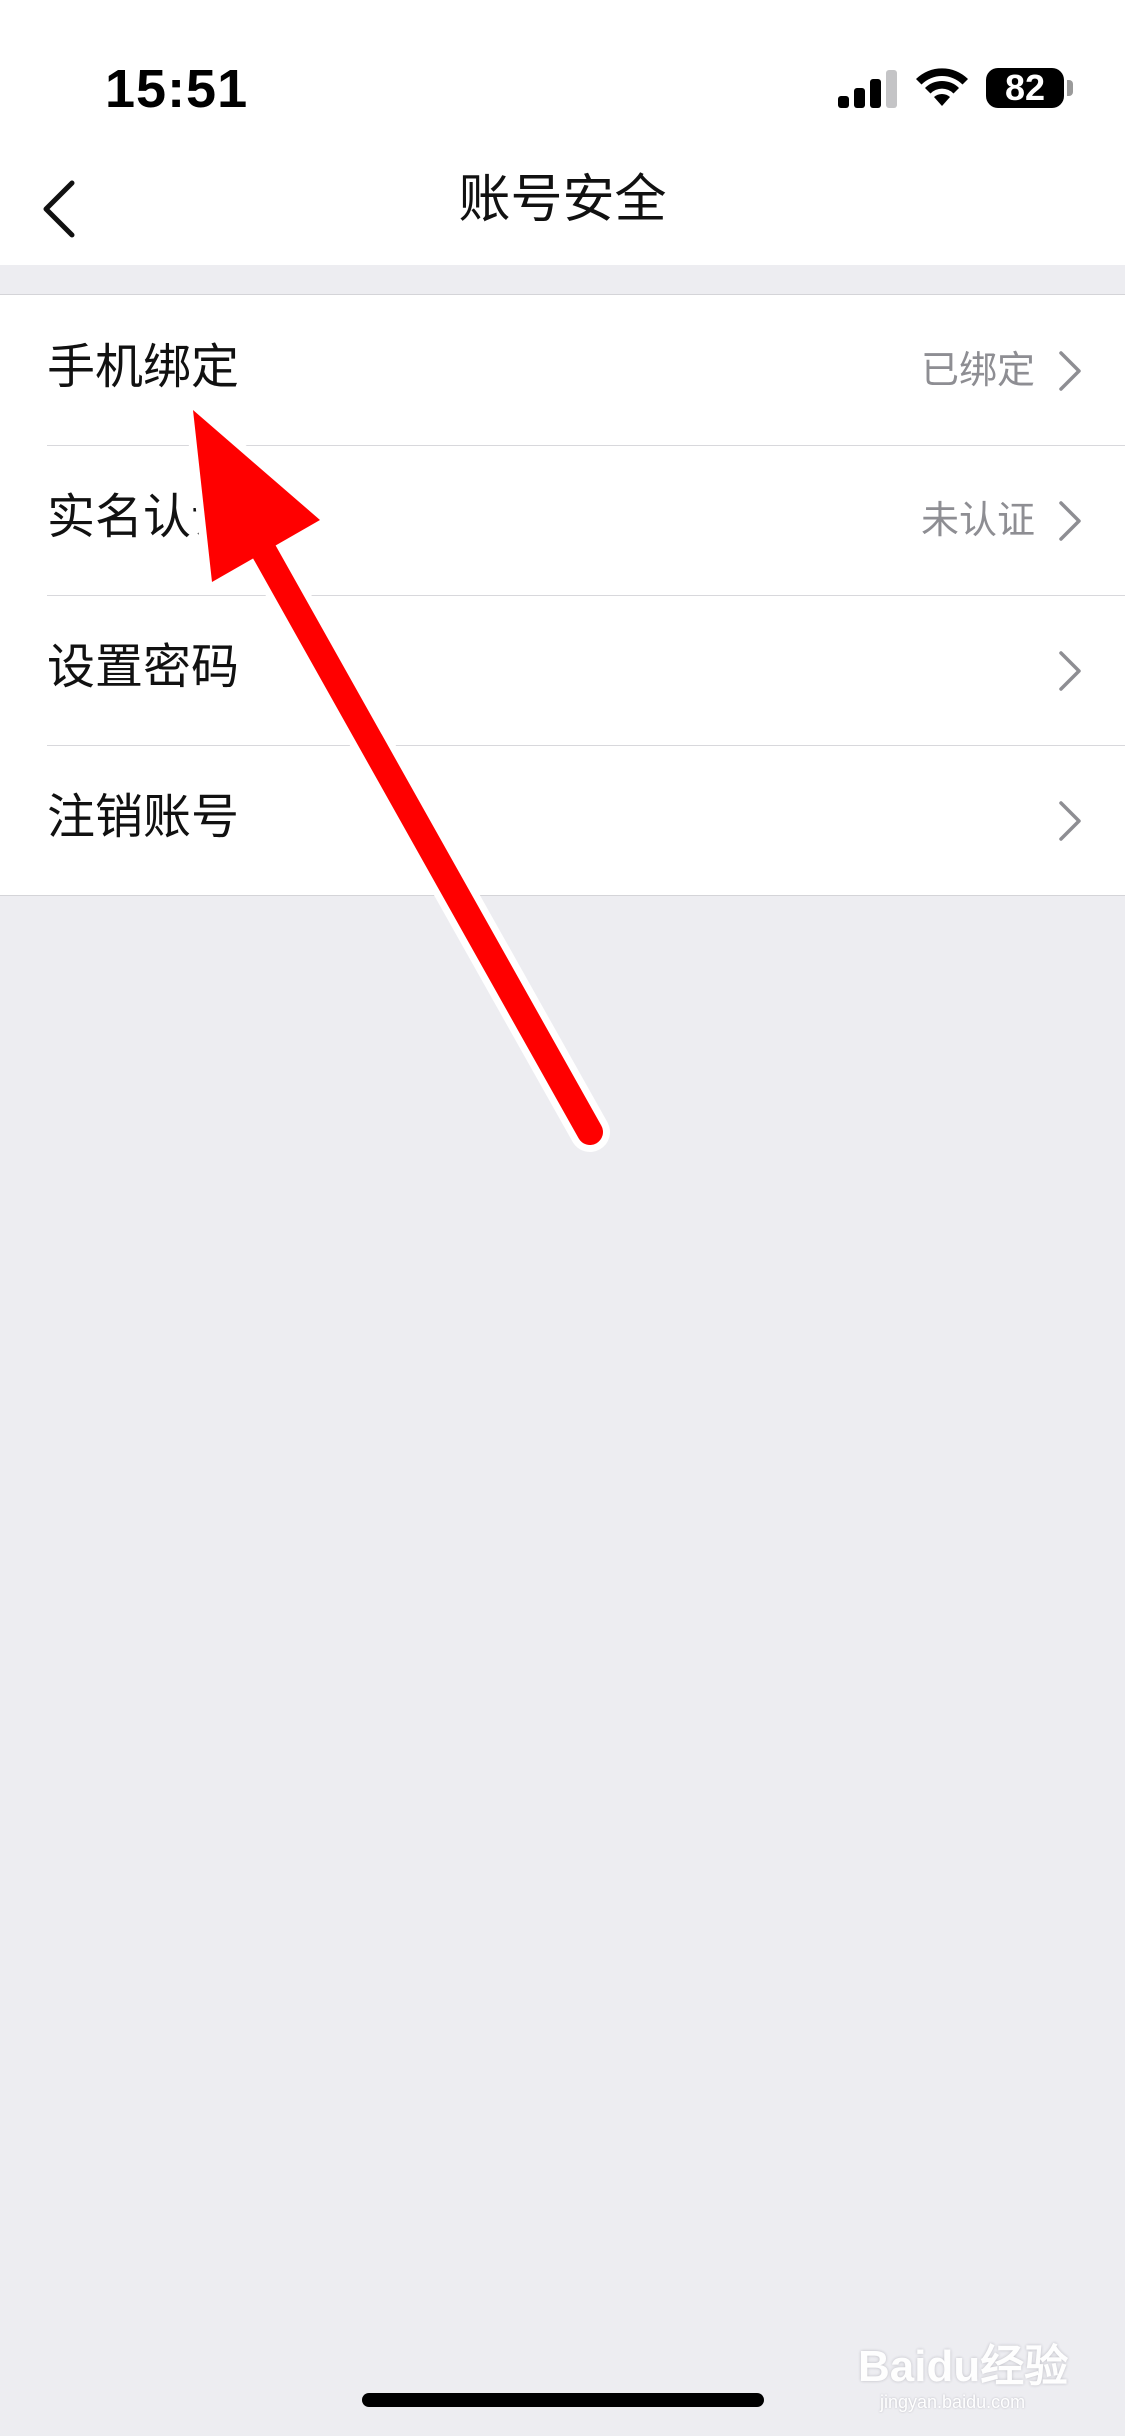 Image resolution: width=1125 pixels, height=2436 pixels. Describe the element at coordinates (977, 520) in the screenshot. I see `row-value: 未认证` at that location.